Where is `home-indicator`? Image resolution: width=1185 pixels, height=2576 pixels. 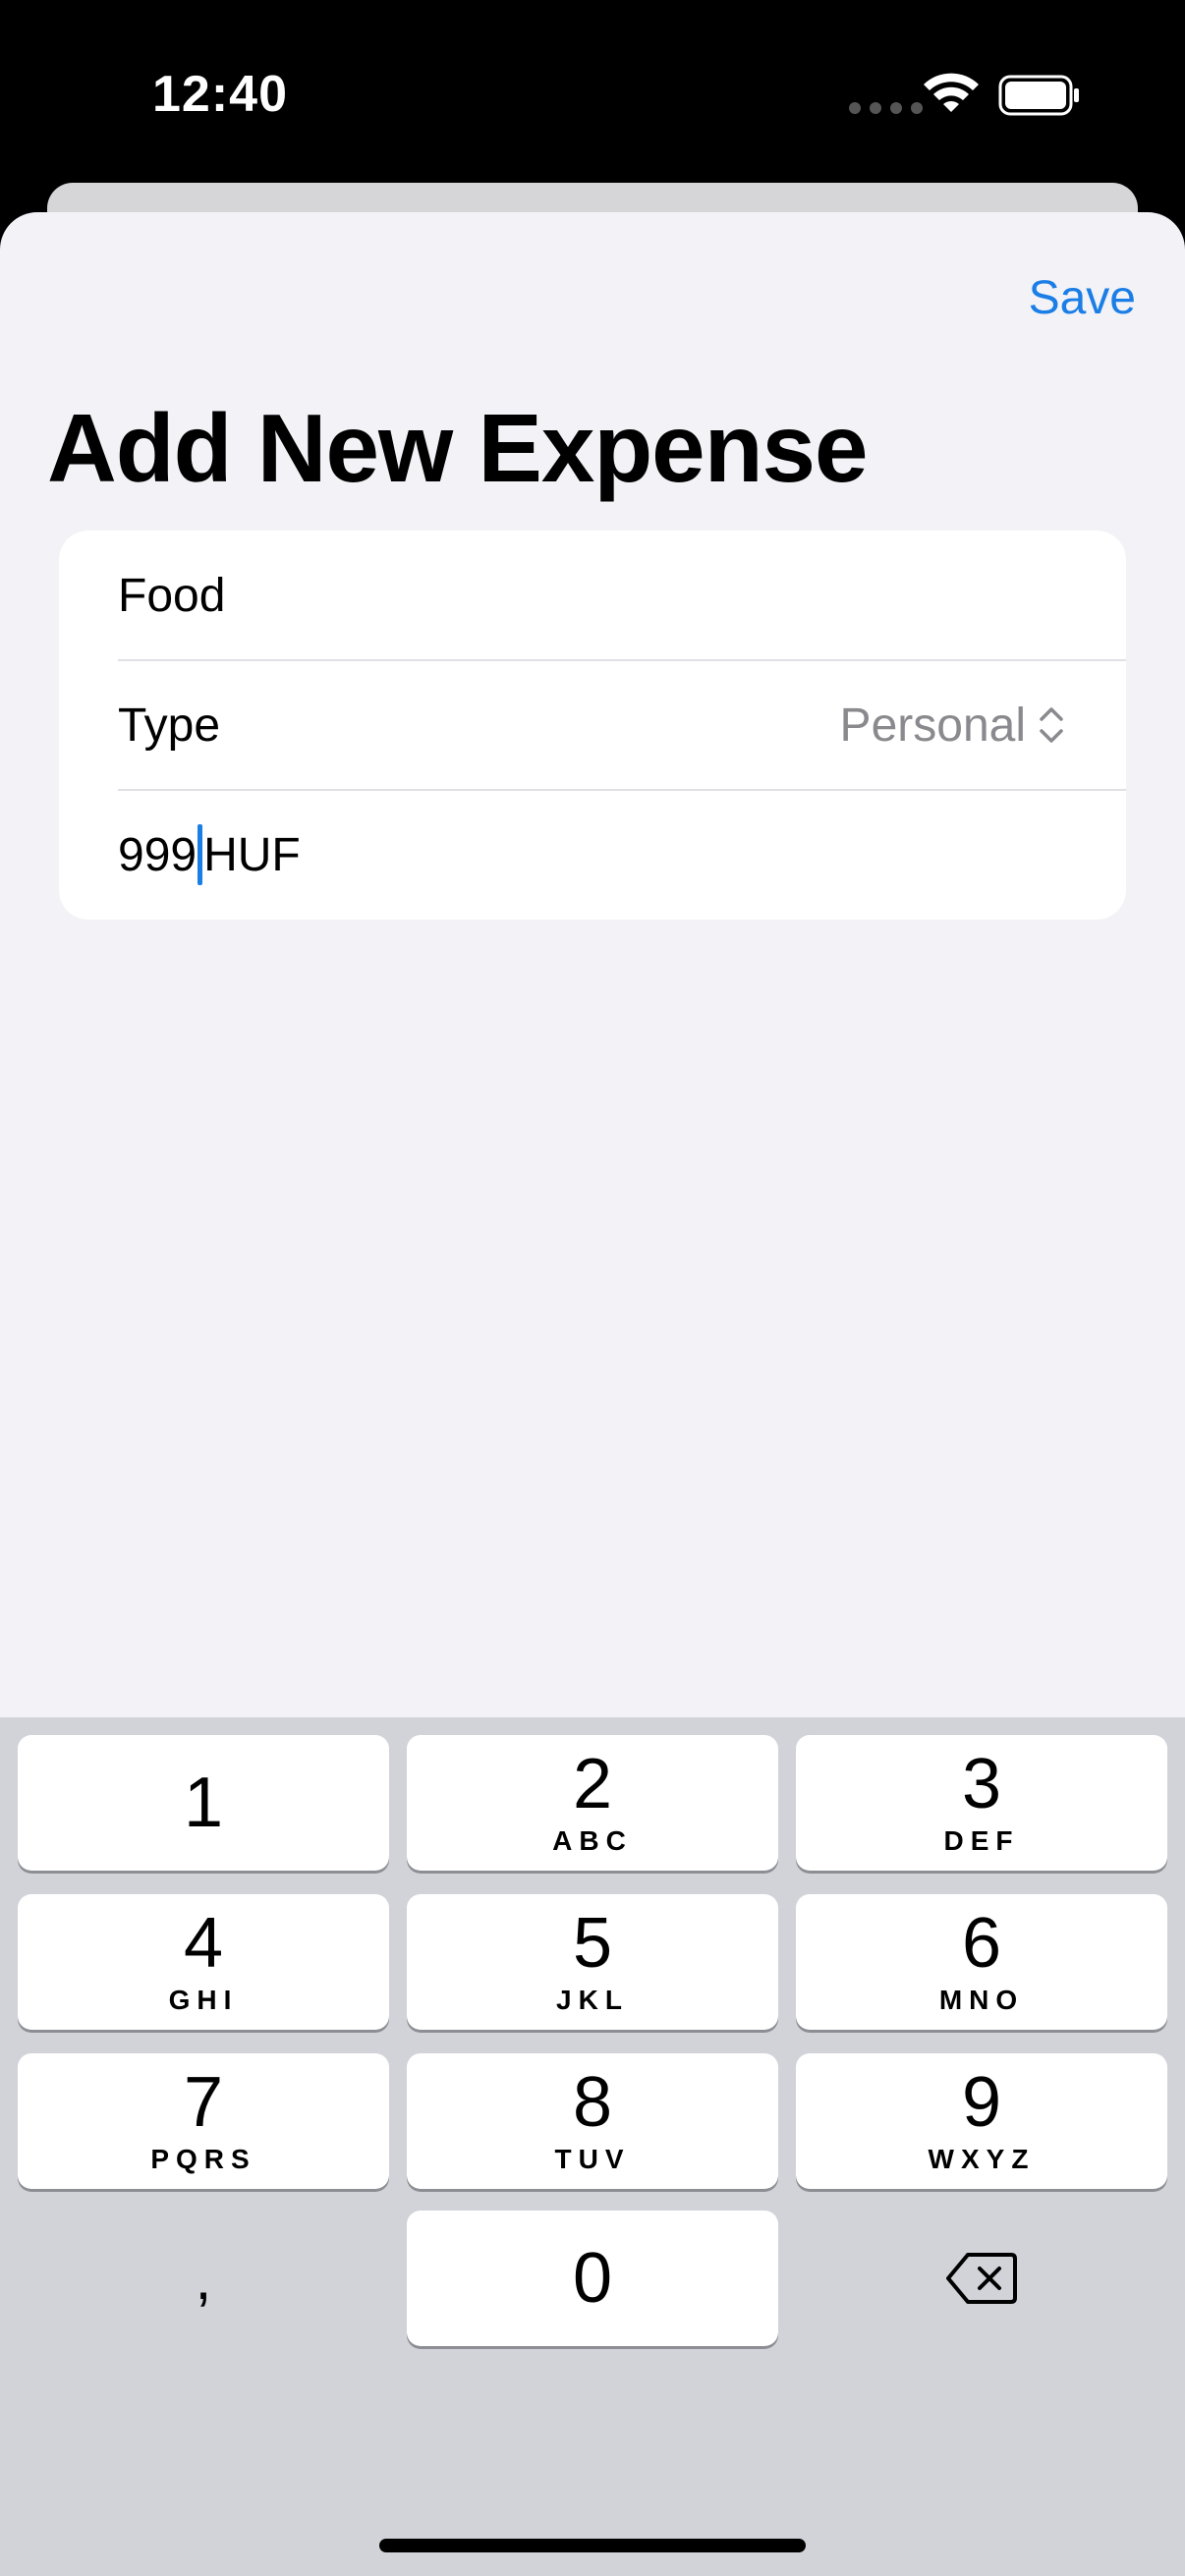
home-indicator is located at coordinates (592, 2545).